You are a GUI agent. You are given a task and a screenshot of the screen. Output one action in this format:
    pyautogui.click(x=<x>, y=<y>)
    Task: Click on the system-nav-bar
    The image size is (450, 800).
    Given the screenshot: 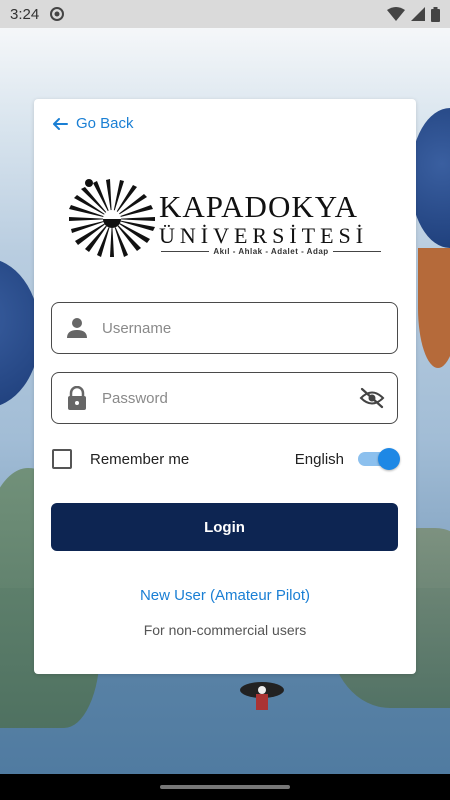 What is the action you would take?
    pyautogui.click(x=225, y=787)
    